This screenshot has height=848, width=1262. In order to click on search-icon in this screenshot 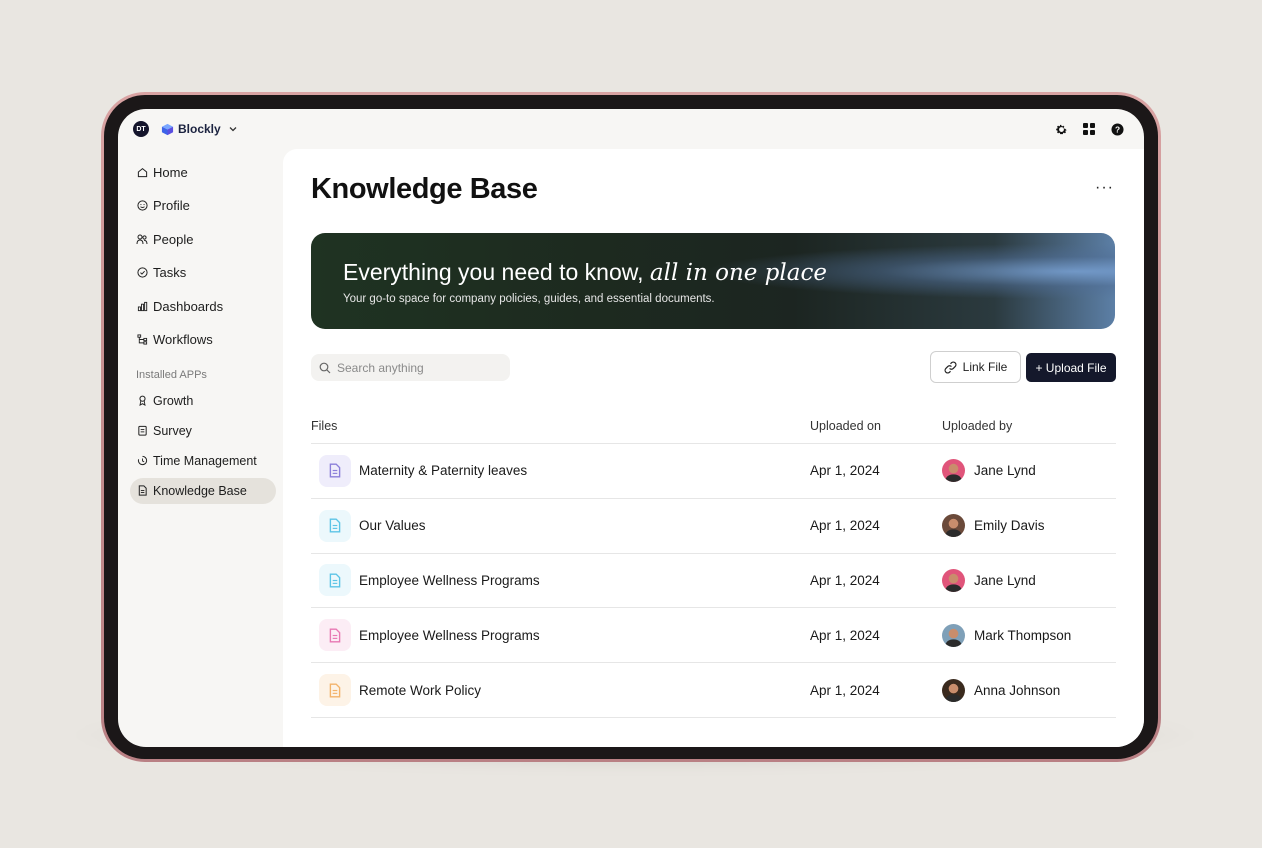, I will do `click(325, 367)`.